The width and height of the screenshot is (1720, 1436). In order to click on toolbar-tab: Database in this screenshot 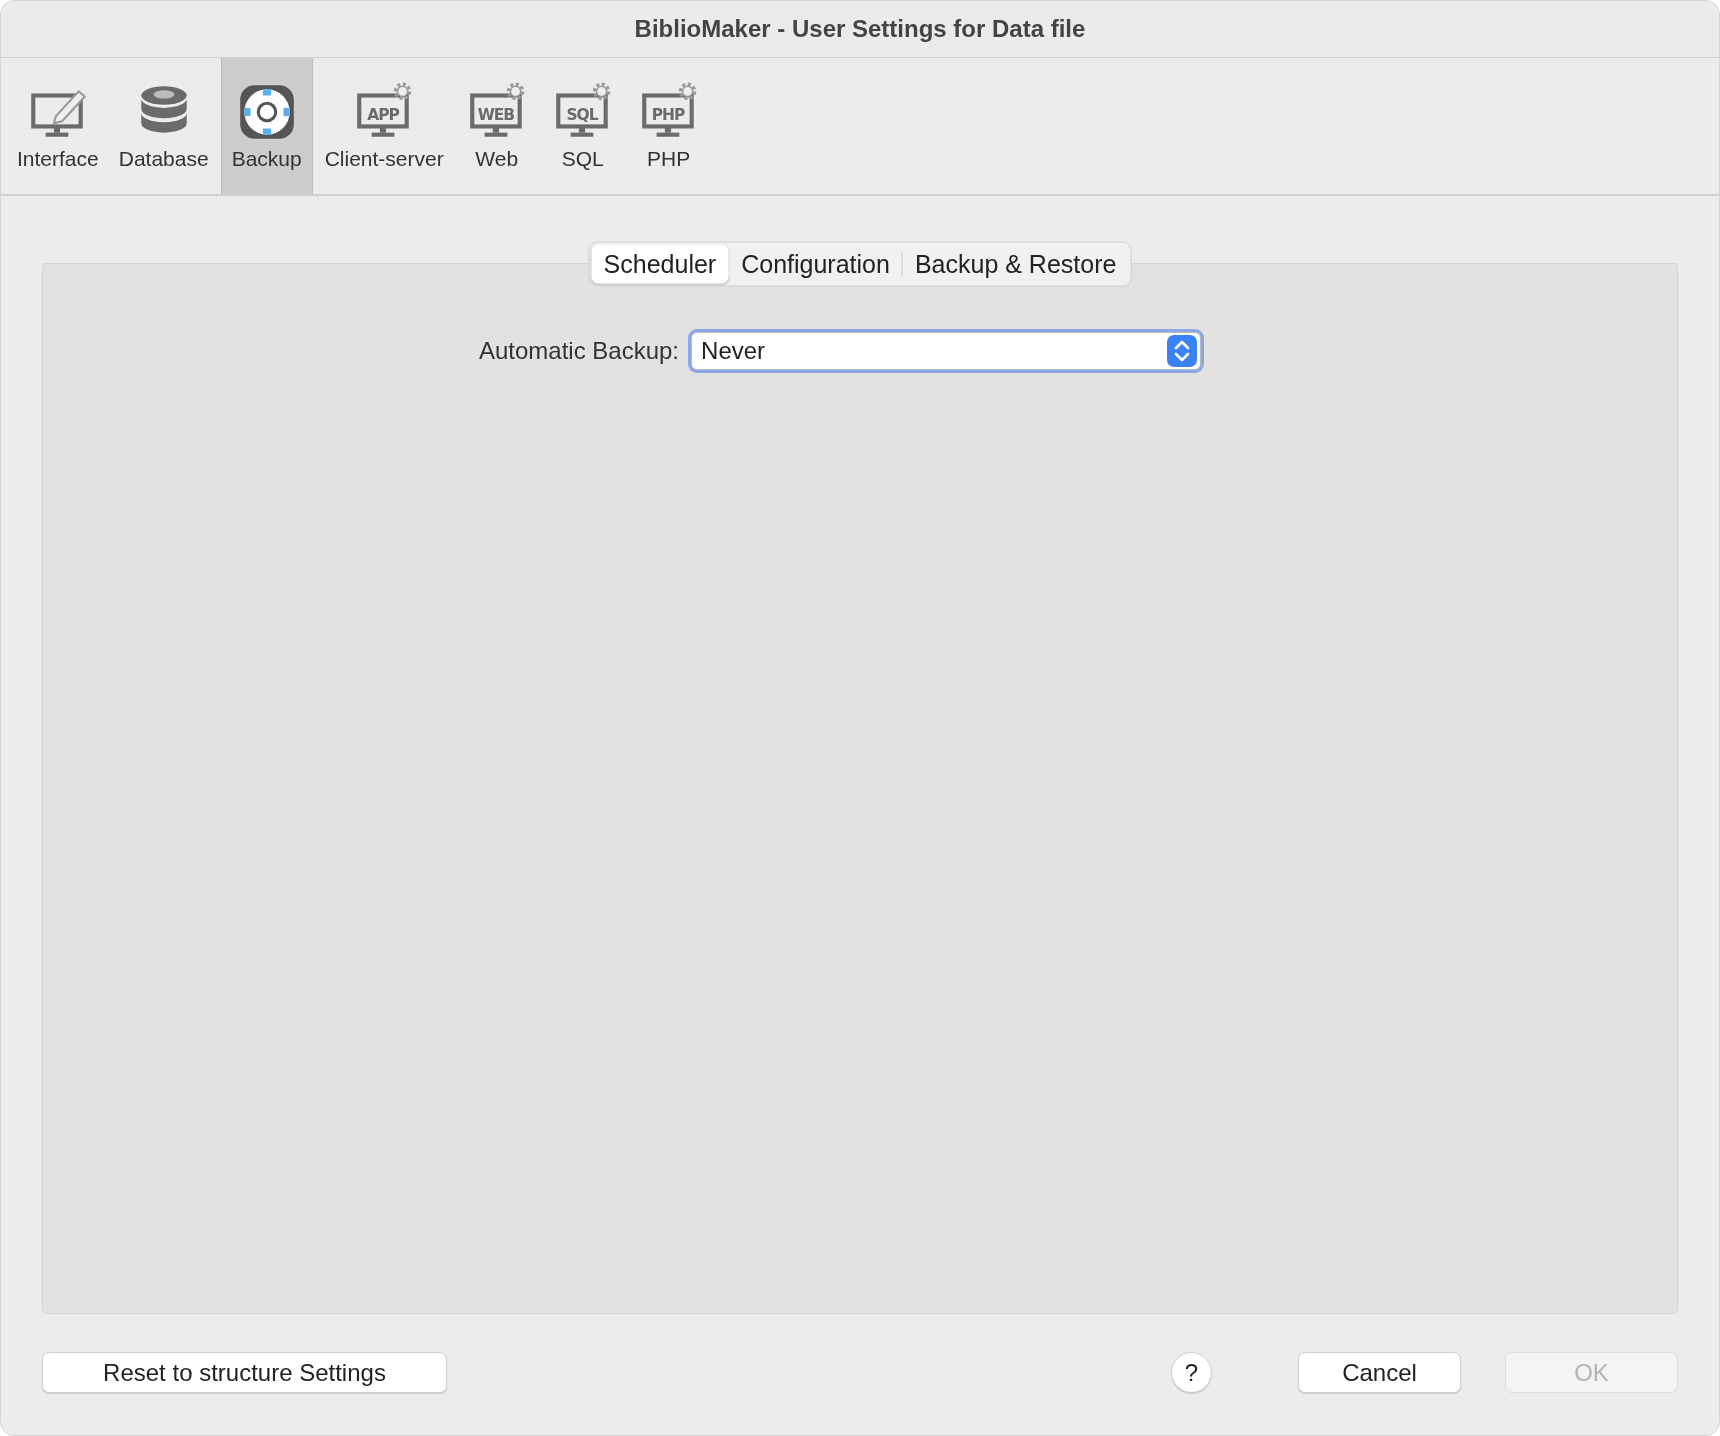, I will do `click(163, 126)`.